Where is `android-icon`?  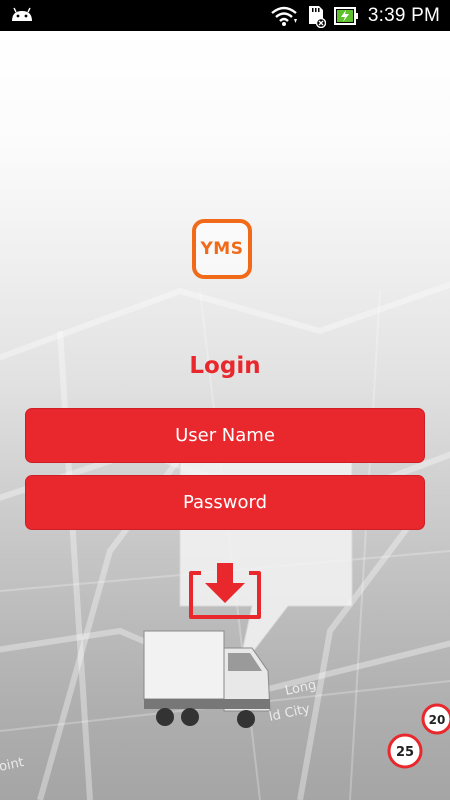 android-icon is located at coordinates (22, 14).